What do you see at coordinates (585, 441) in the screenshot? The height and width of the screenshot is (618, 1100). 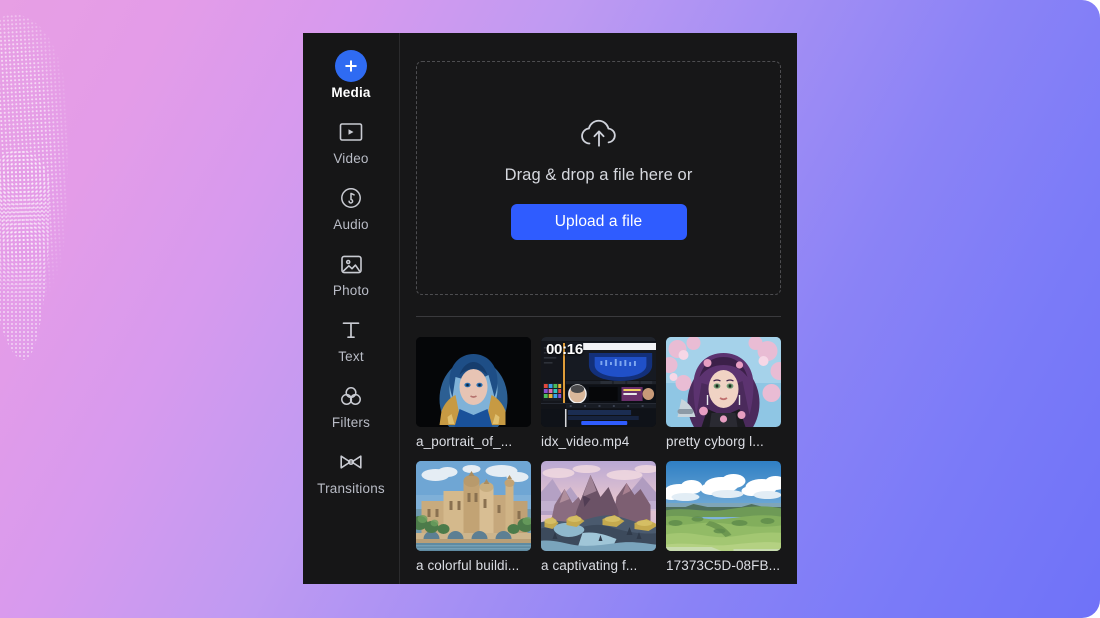 I see `media-item-name: idx_video.mp4` at bounding box center [585, 441].